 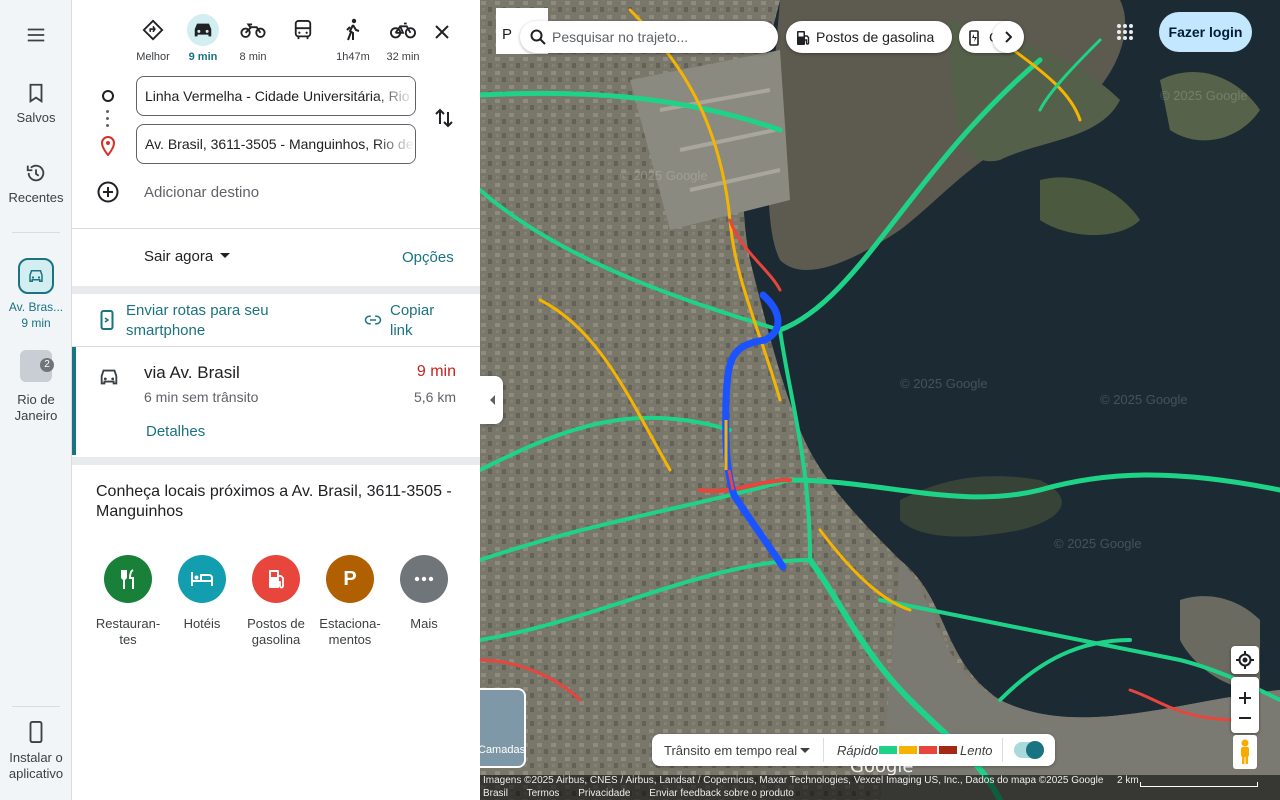 I want to click on my-location-icon, so click(x=1245, y=660).